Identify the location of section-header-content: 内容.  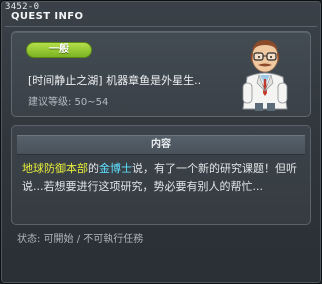
(161, 145).